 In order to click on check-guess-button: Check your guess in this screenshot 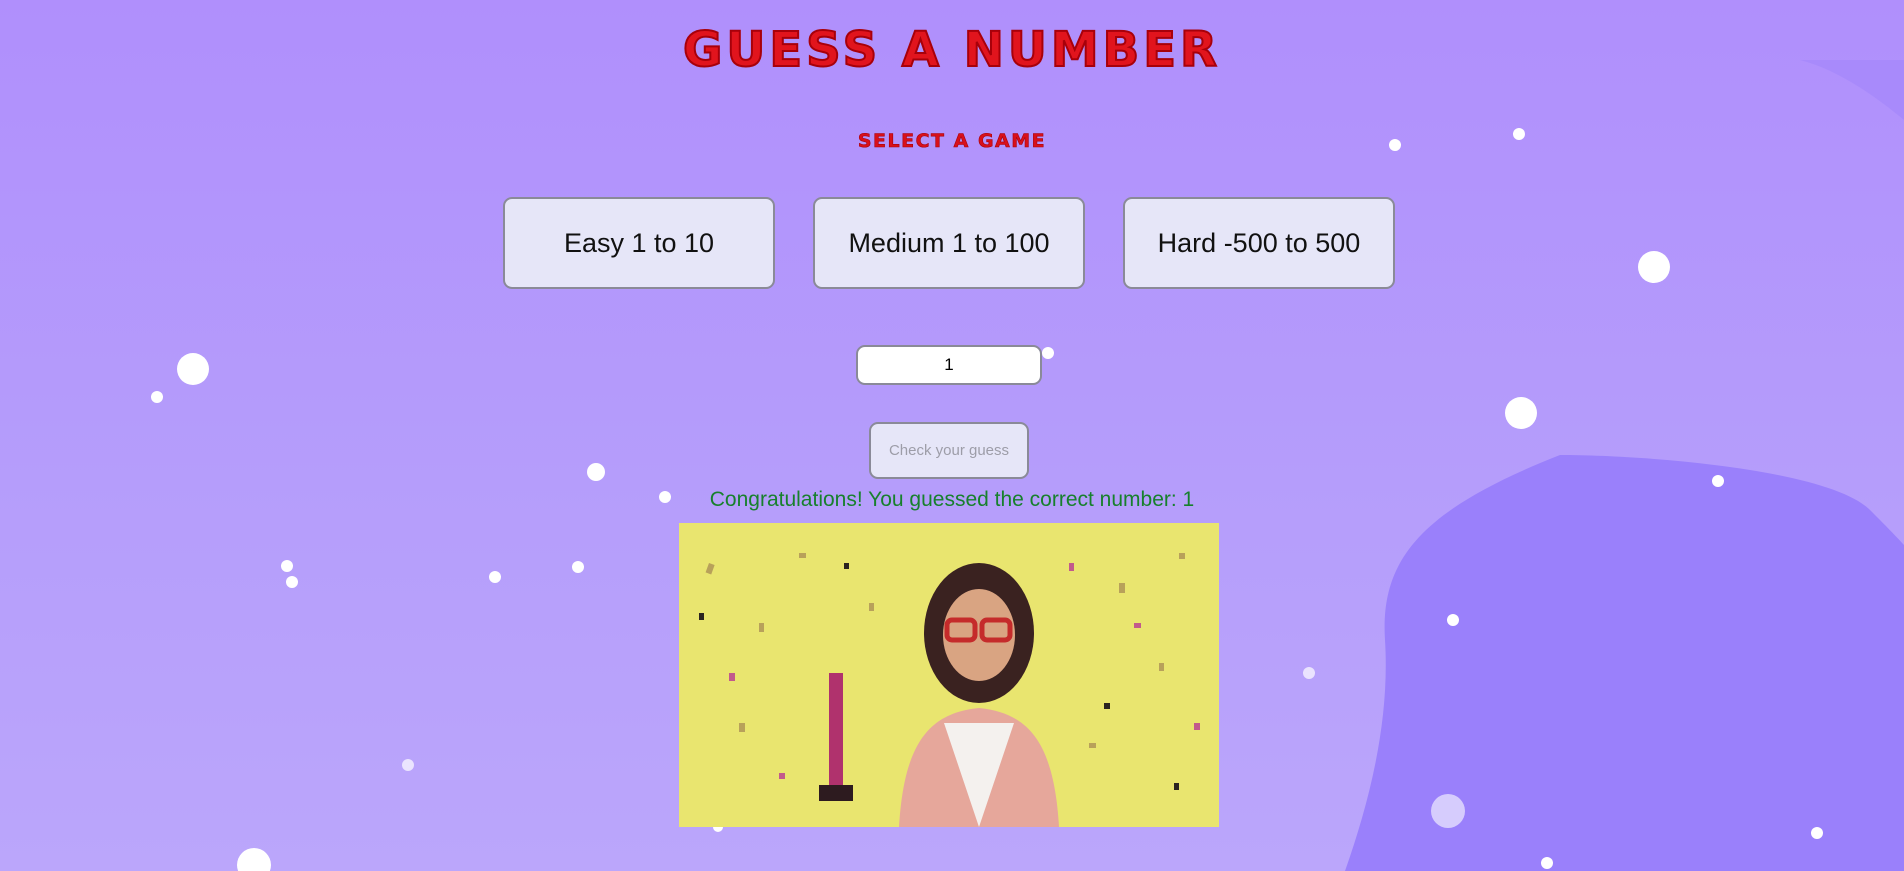, I will do `click(949, 450)`.